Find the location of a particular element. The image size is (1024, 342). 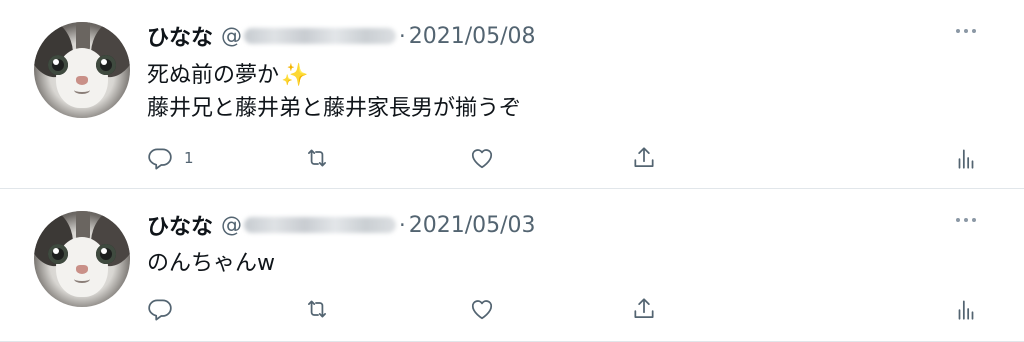

reply-button is located at coordinates (160, 309).